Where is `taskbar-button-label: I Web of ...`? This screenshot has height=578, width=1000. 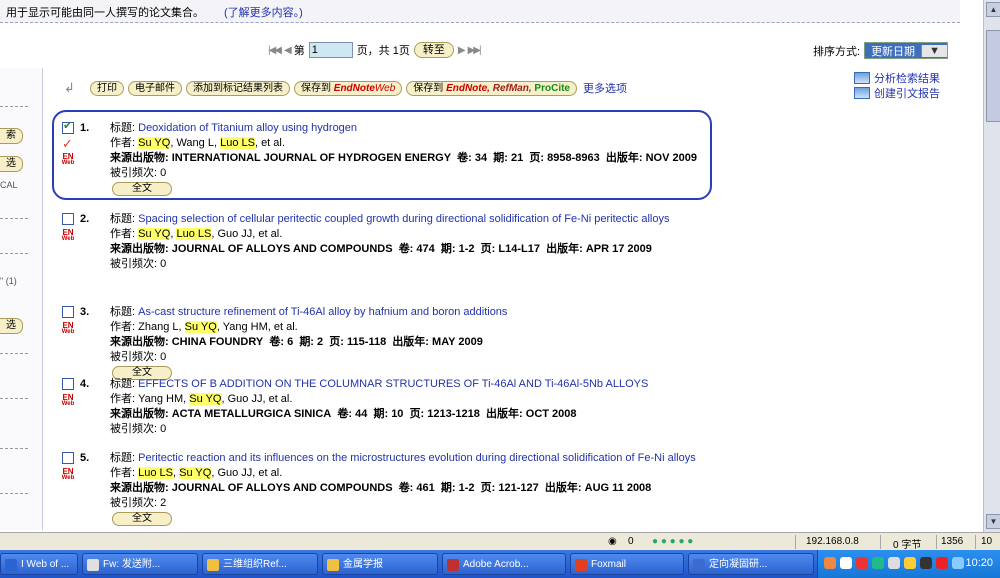
taskbar-button-label: I Web of ... is located at coordinates (45, 564).